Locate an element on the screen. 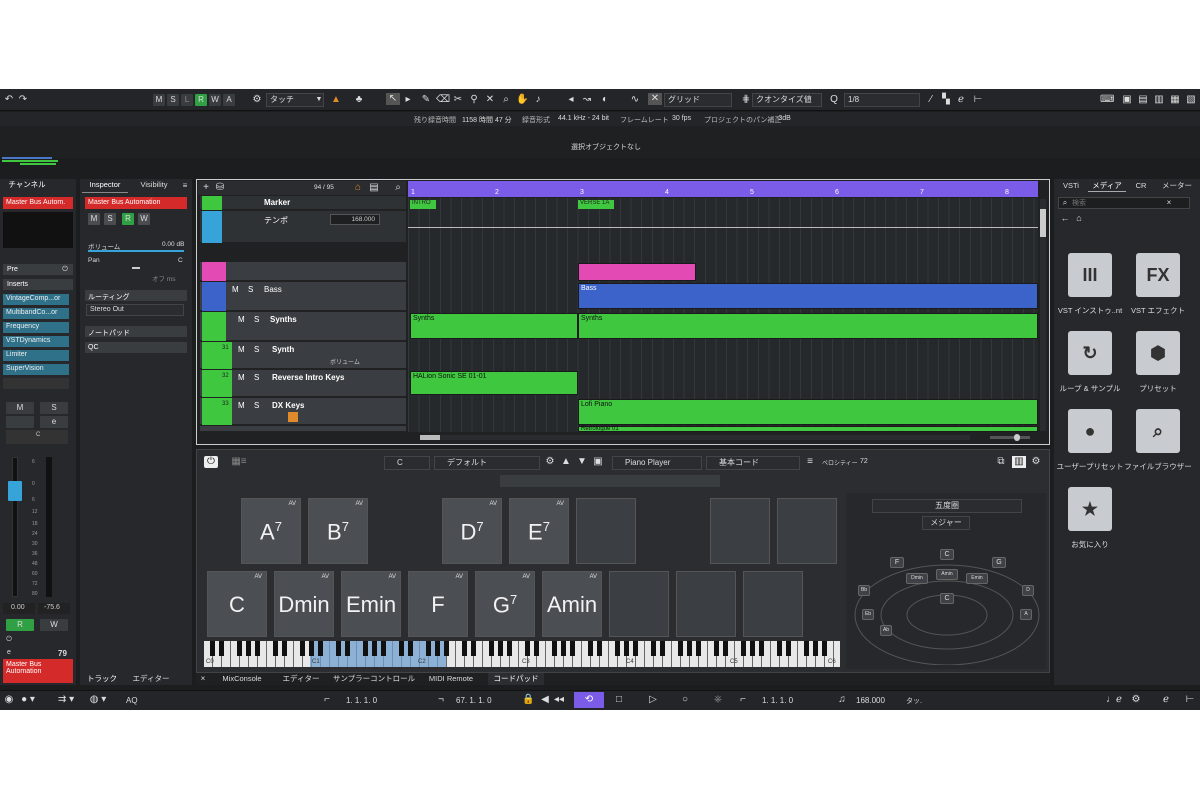 Image resolution: width=1200 pixels, height=800 pixels. mute-tool-icon: ✕ is located at coordinates (490, 100).